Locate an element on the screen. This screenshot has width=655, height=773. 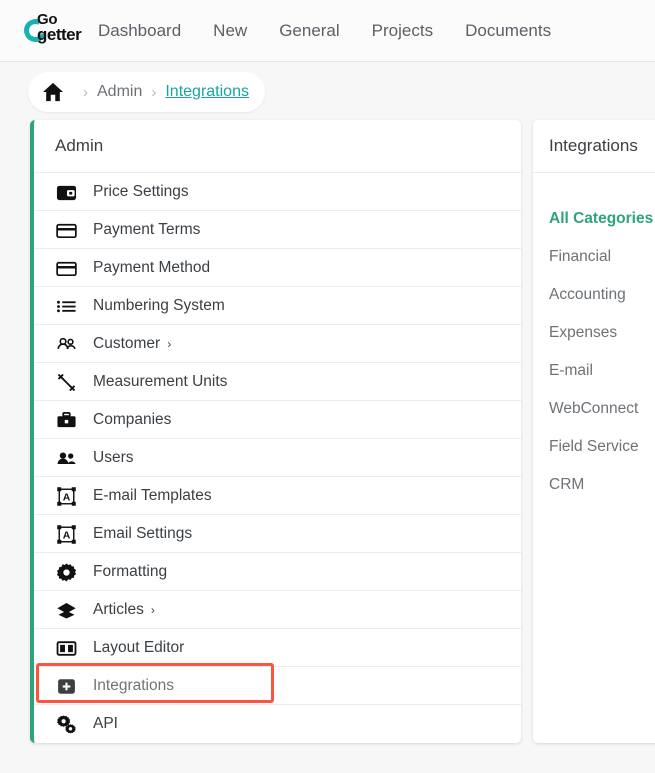
sidebar-item-customer: Customer › is located at coordinates (277, 344).